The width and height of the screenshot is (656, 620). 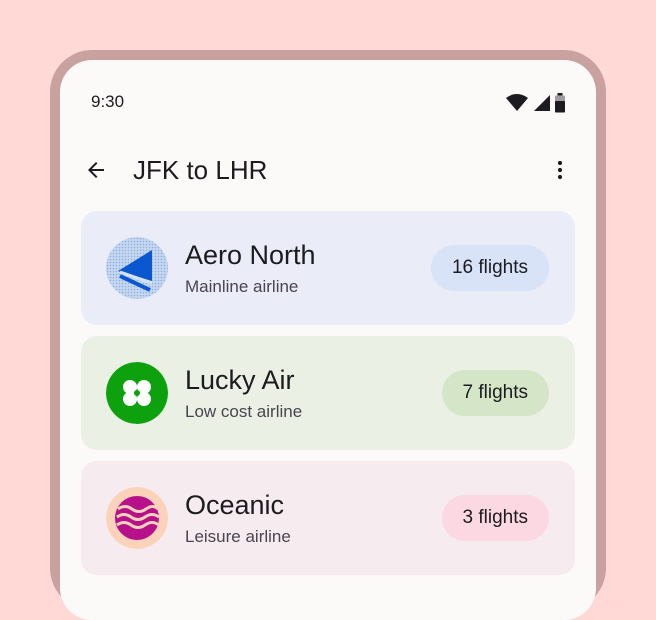 What do you see at coordinates (137, 393) in the screenshot?
I see `lucky-air-logo` at bounding box center [137, 393].